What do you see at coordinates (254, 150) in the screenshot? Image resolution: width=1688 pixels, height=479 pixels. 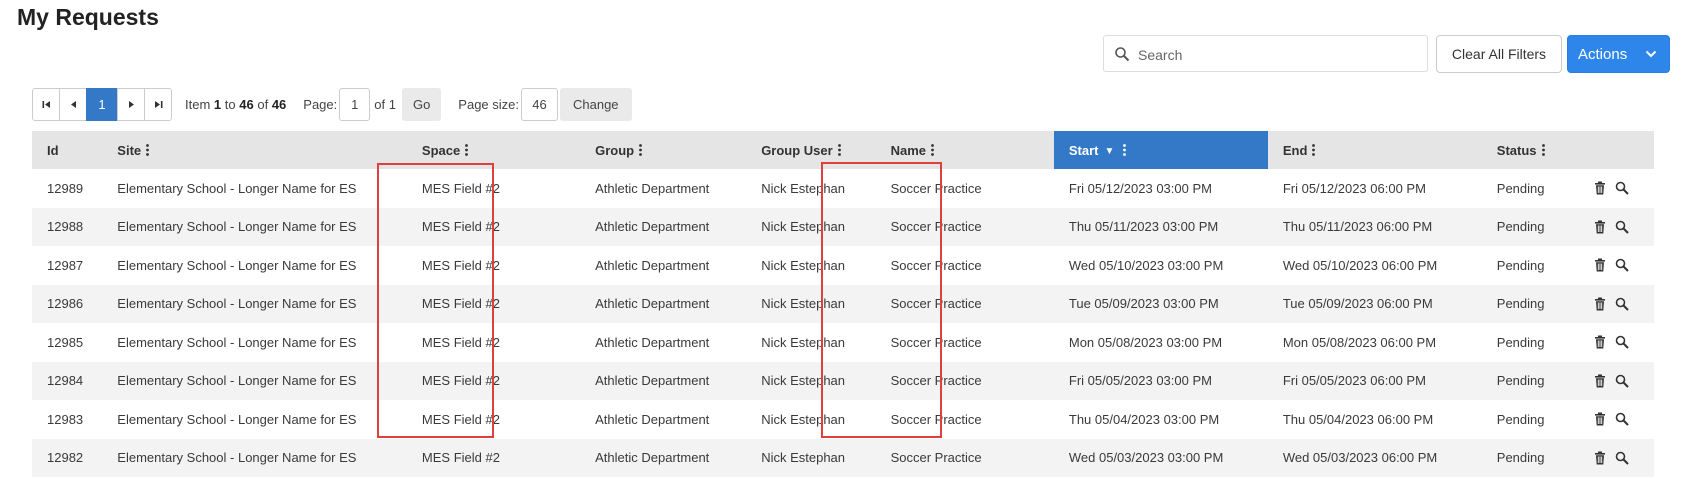 I see `column-header-site: Site` at bounding box center [254, 150].